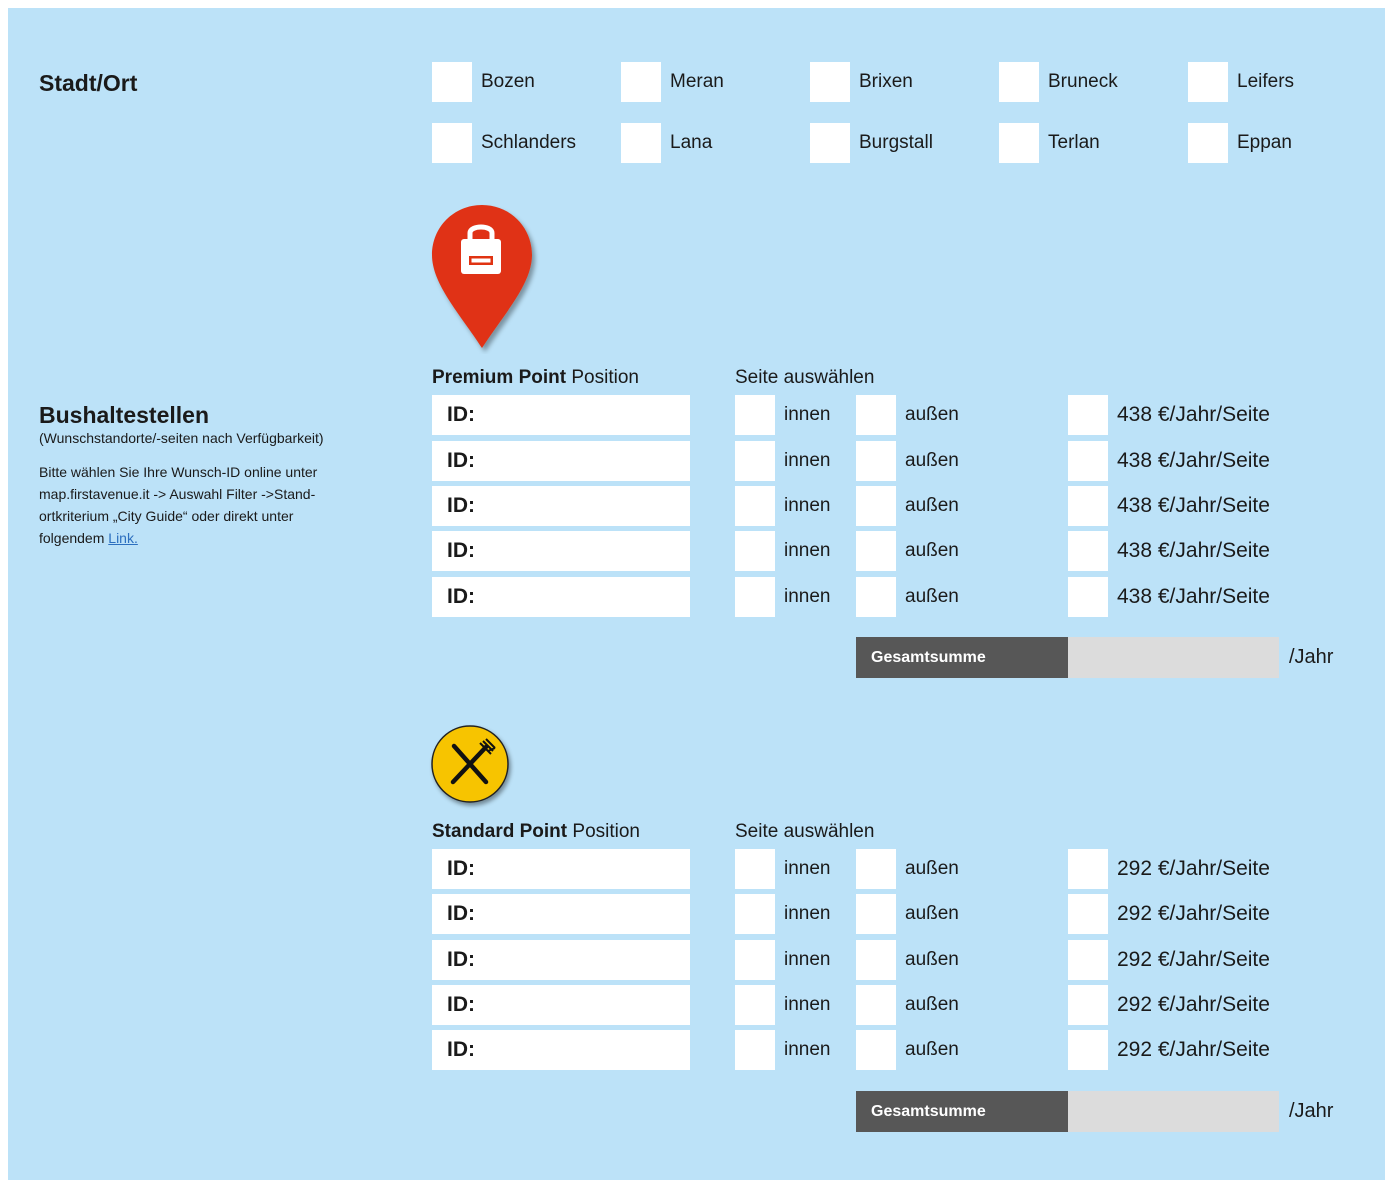 The image size is (1391, 1180). Describe the element at coordinates (1173, 657) in the screenshot. I see `premium-total-field` at that location.